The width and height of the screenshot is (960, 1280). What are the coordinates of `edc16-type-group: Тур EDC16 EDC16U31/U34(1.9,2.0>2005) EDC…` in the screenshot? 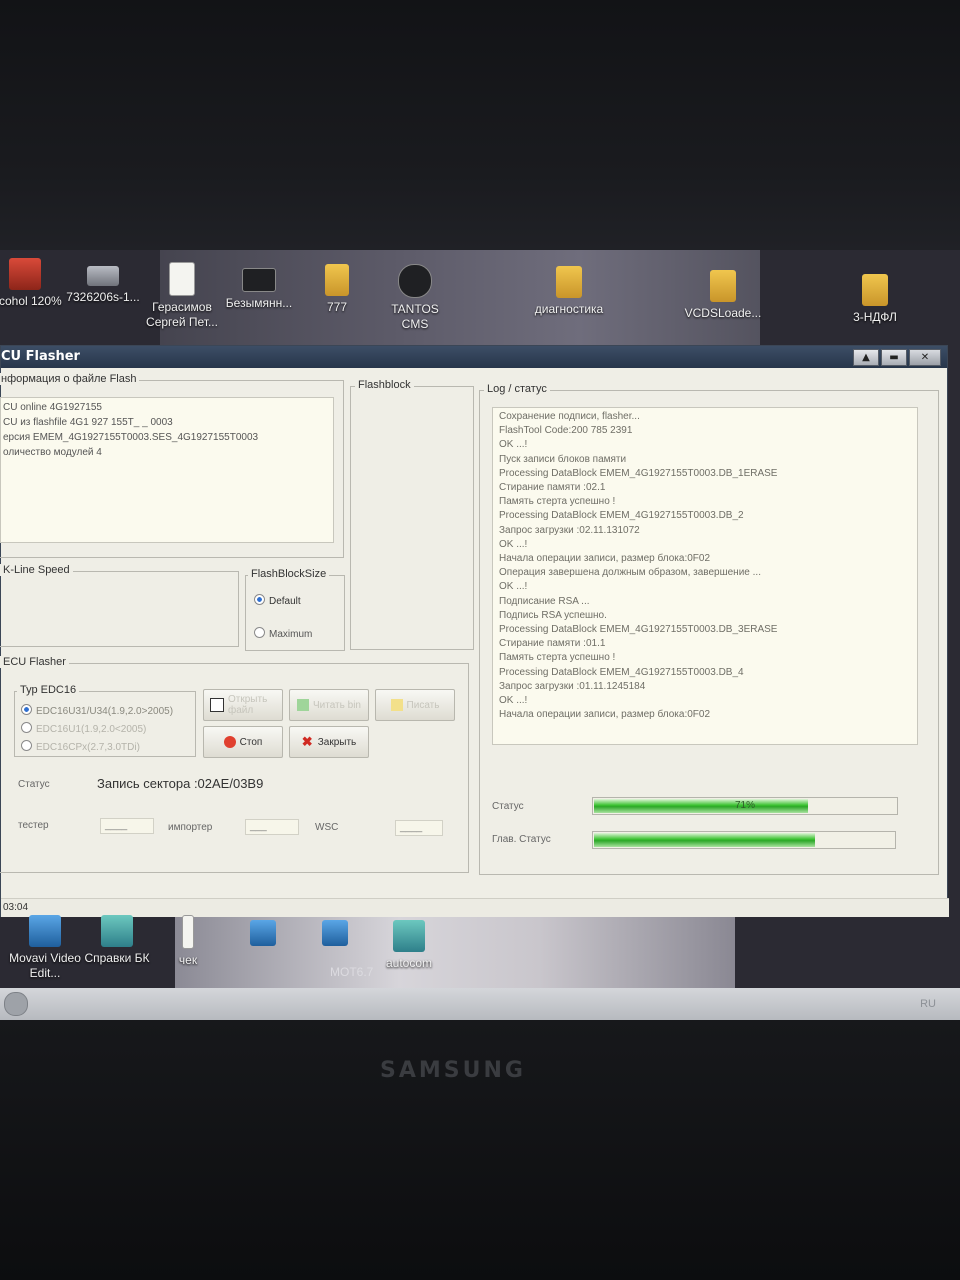 It's located at (105, 720).